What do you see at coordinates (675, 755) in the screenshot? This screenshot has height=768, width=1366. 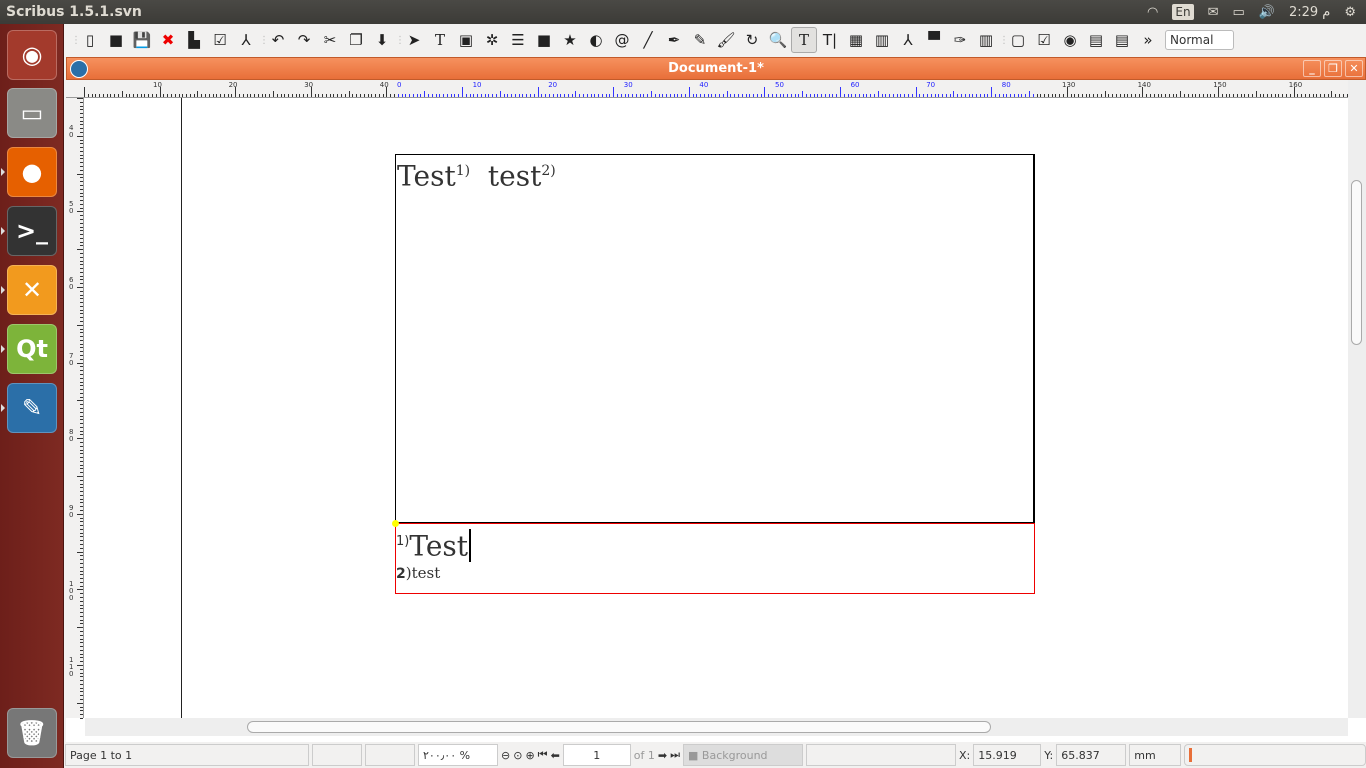 I see `last-page-icon: ⏭` at bounding box center [675, 755].